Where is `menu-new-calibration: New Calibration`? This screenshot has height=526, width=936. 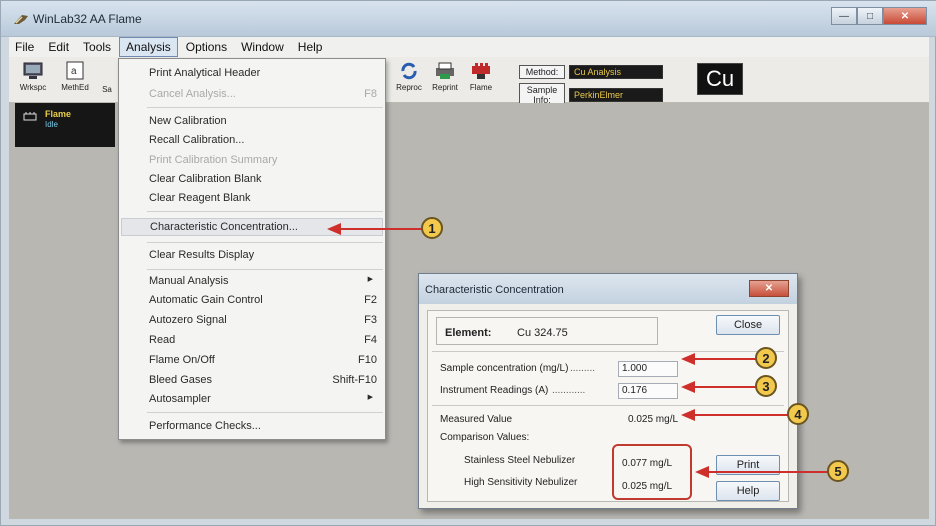 menu-new-calibration: New Calibration is located at coordinates (264, 121).